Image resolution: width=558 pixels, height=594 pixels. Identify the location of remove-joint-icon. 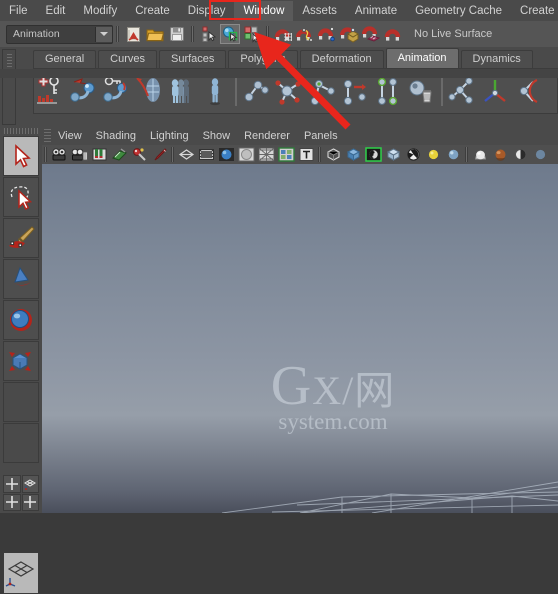
(388, 91).